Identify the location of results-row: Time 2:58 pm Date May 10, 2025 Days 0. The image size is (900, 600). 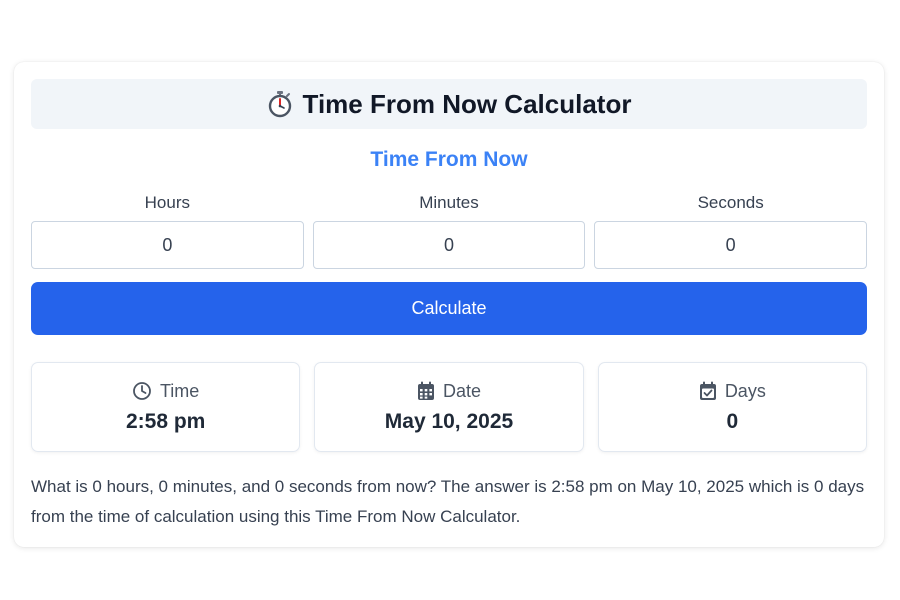
(449, 407).